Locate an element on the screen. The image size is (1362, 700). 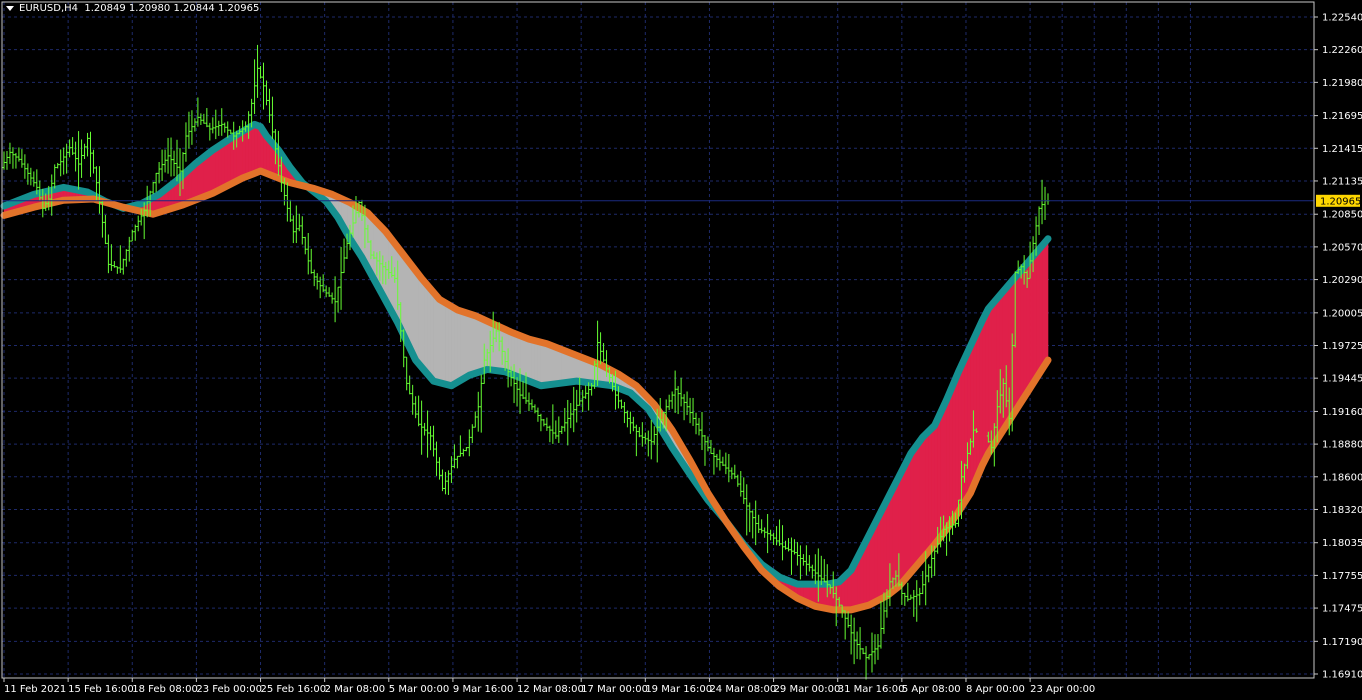
y-tick-label-14: 1.18600 is located at coordinates (1342, 477).